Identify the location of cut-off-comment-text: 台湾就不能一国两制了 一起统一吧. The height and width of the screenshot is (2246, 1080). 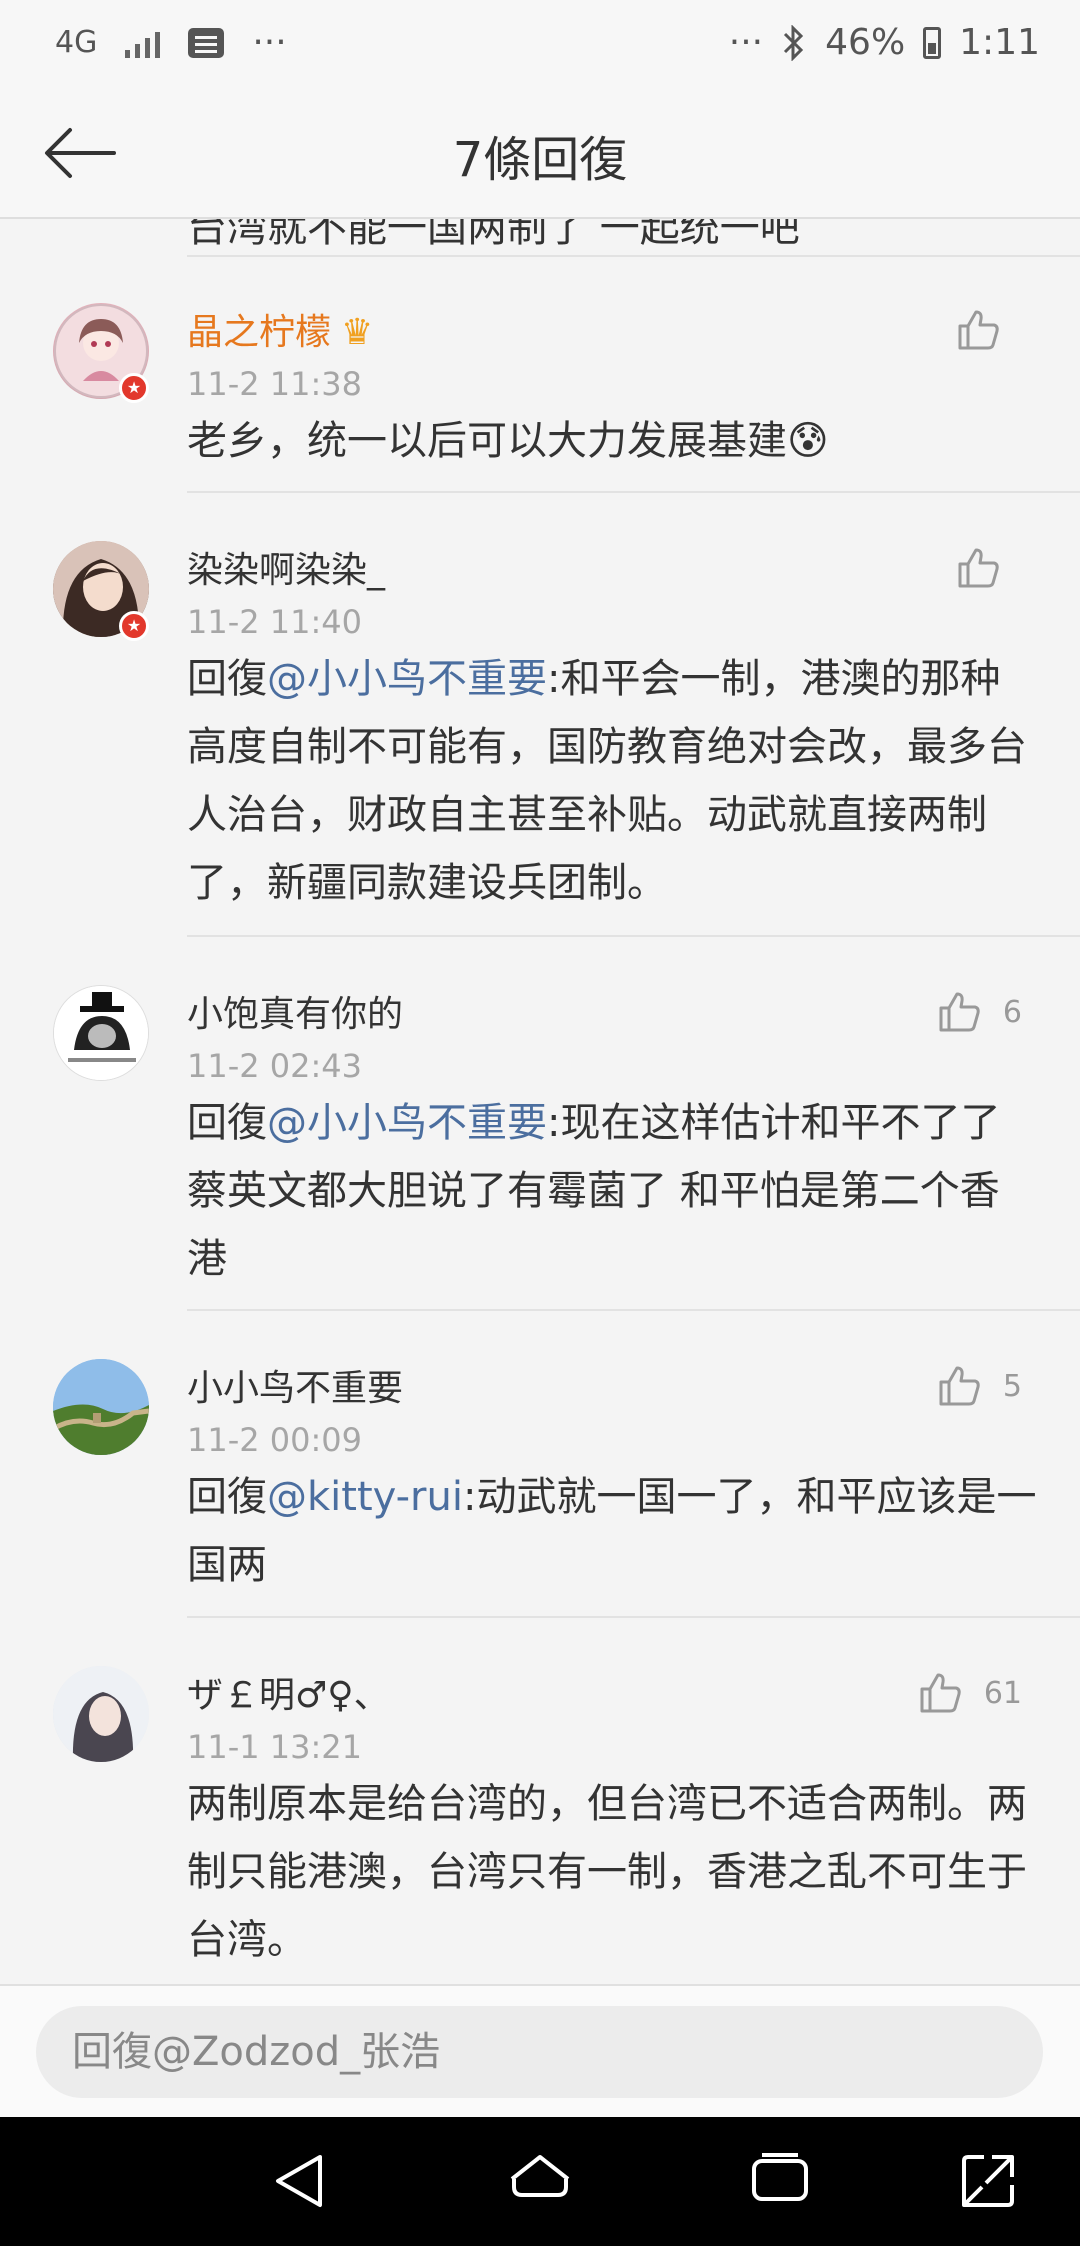
(493, 235).